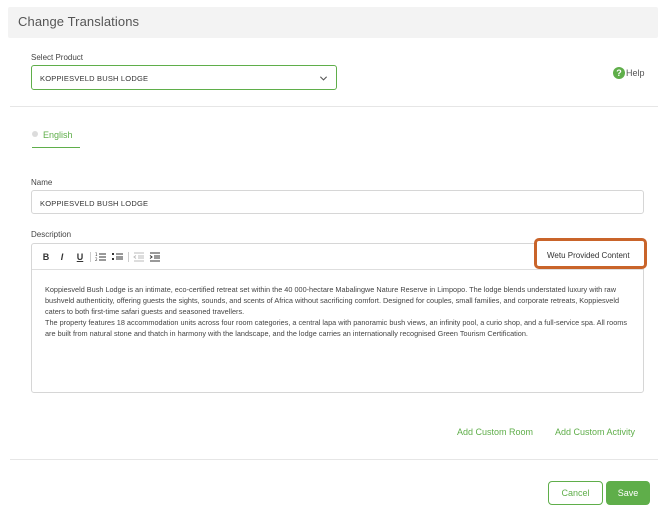 Image resolution: width=670 pixels, height=523 pixels. I want to click on name-input-value: KOPPIESVELD BUSH LODGE, so click(94, 203).